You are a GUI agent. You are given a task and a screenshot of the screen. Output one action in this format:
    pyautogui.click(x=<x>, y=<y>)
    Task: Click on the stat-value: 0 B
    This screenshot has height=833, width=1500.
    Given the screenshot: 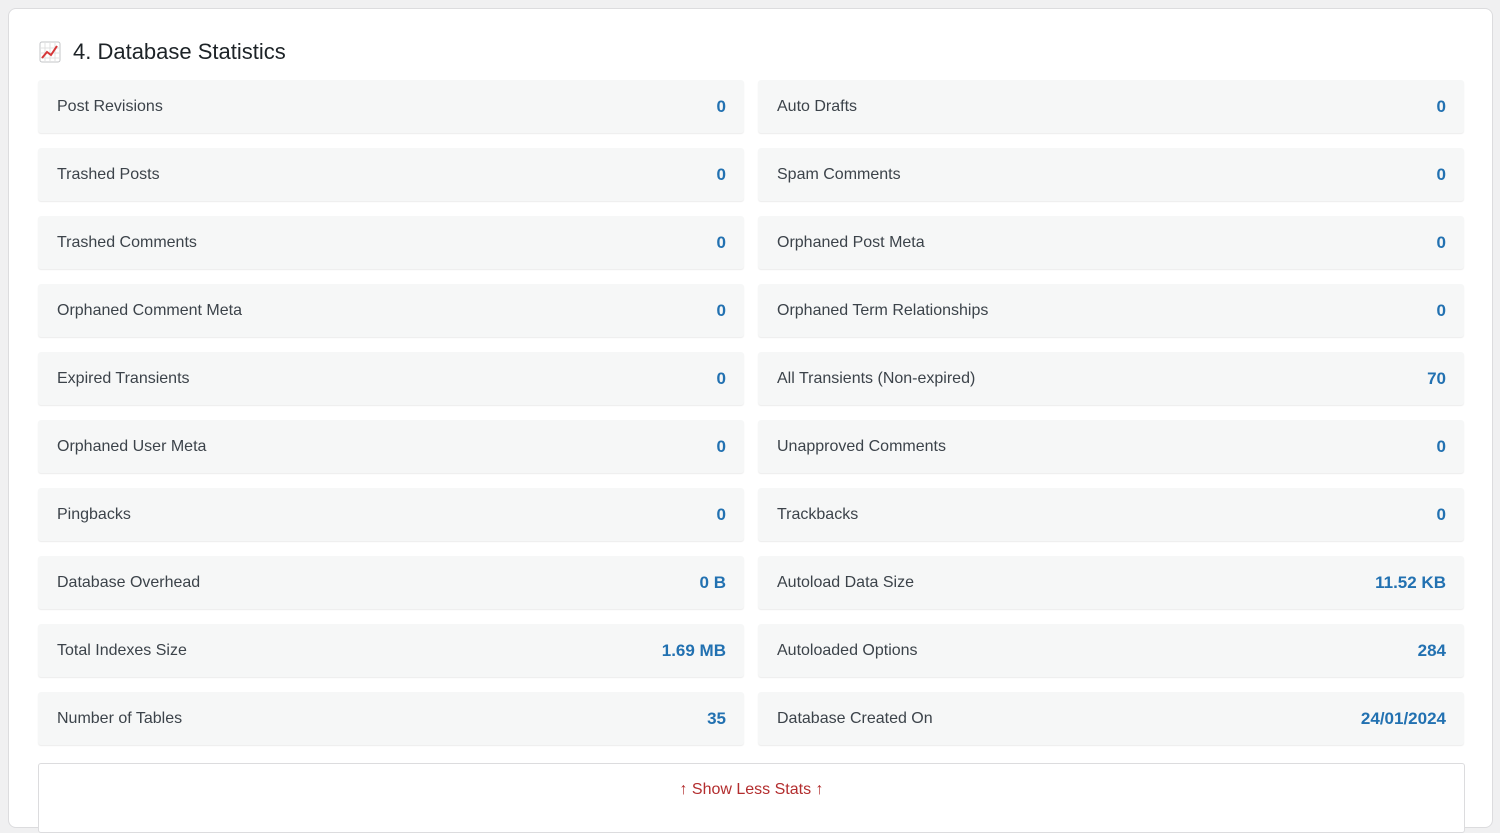 What is the action you would take?
    pyautogui.click(x=712, y=582)
    